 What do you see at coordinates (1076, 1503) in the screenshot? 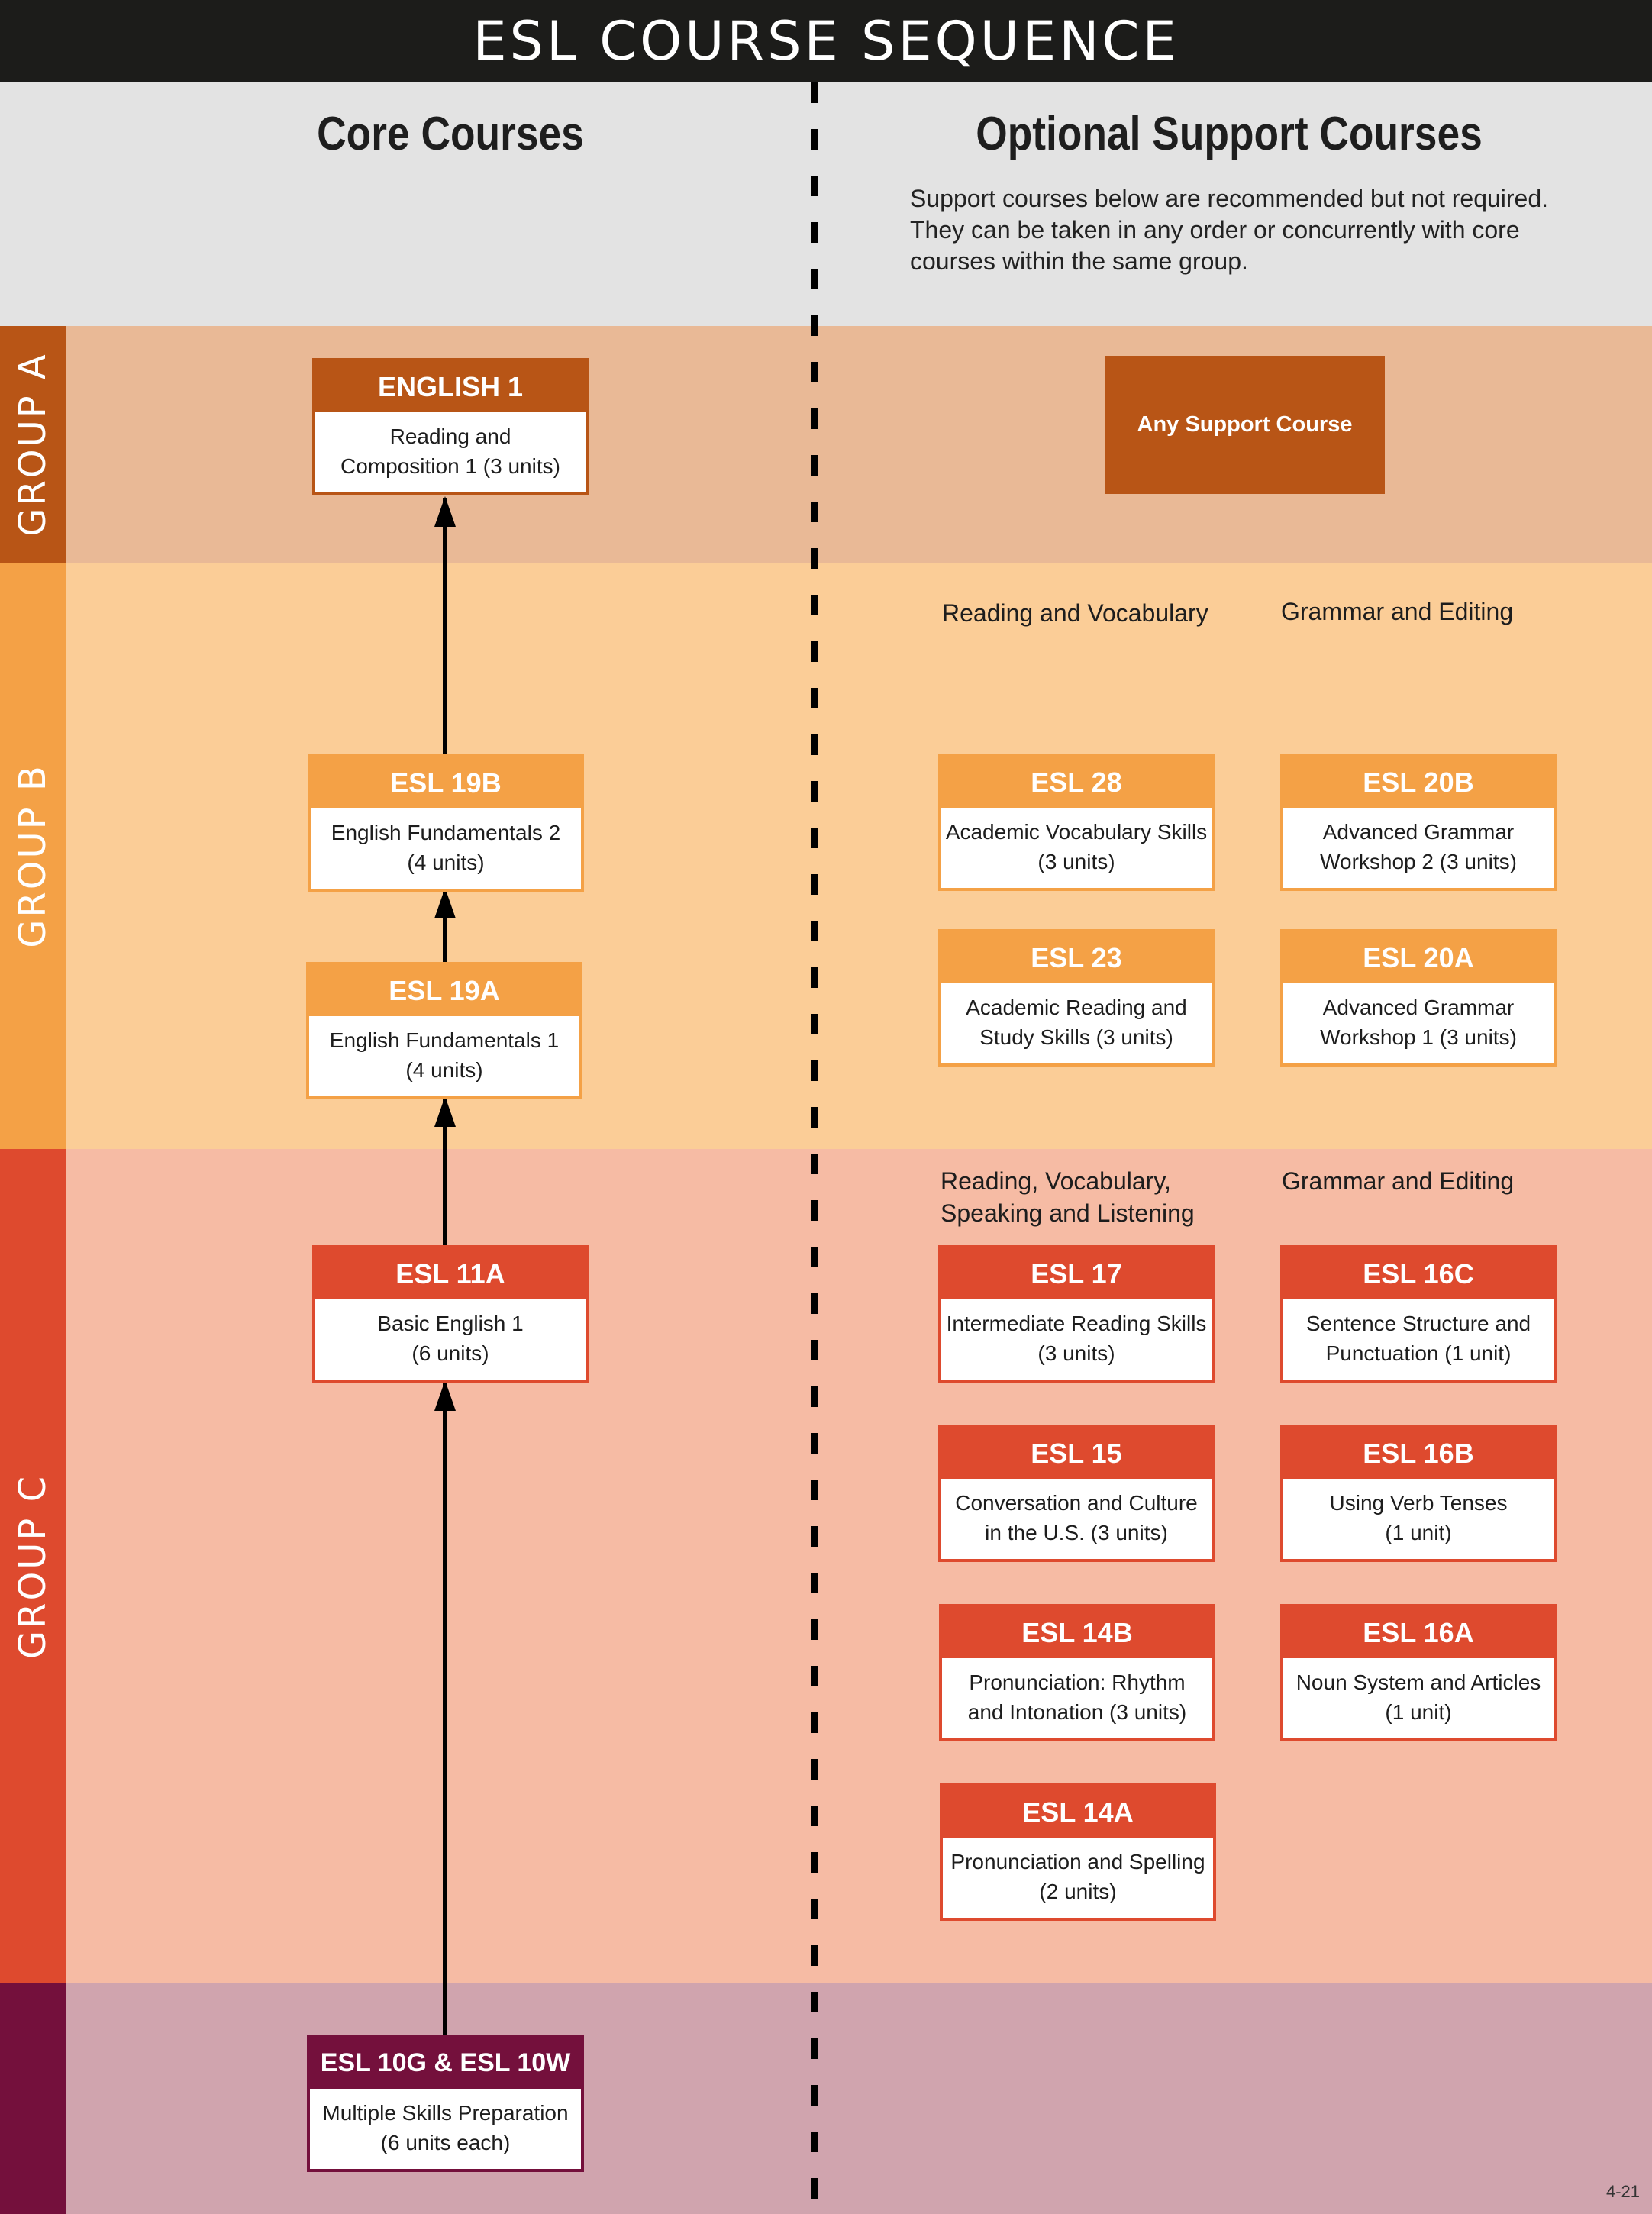
I see `desc-line: Conversation and Culture` at bounding box center [1076, 1503].